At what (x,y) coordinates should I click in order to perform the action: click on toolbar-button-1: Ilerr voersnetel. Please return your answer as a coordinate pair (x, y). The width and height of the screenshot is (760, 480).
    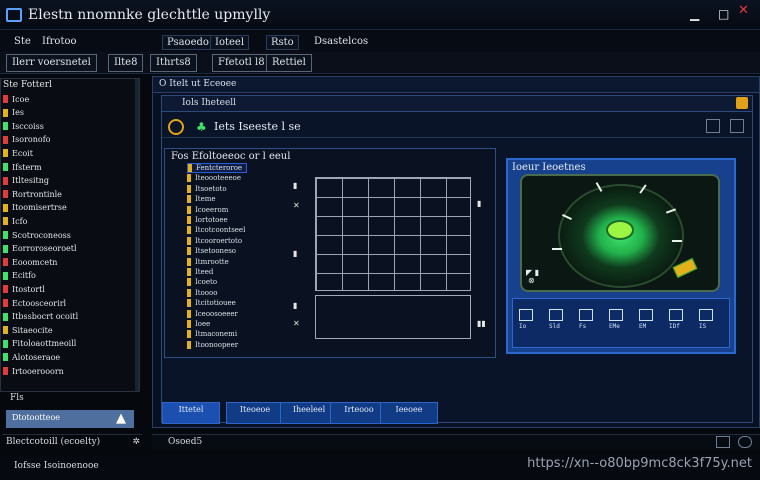
    Looking at the image, I should click on (51, 63).